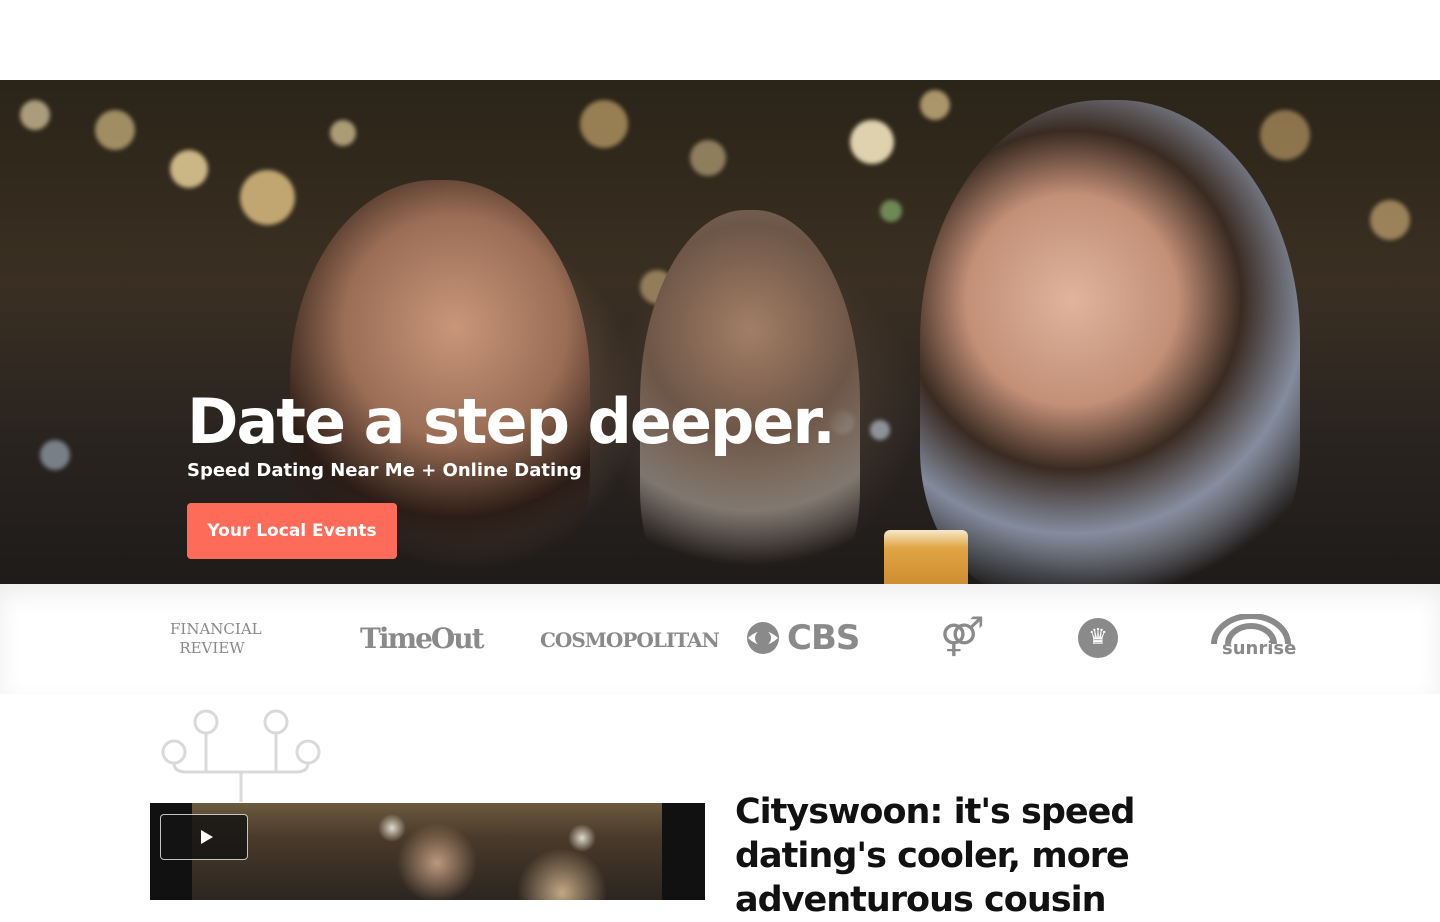  I want to click on financial-review-logo: FINANCIAL REVIEW, so click(216, 639).